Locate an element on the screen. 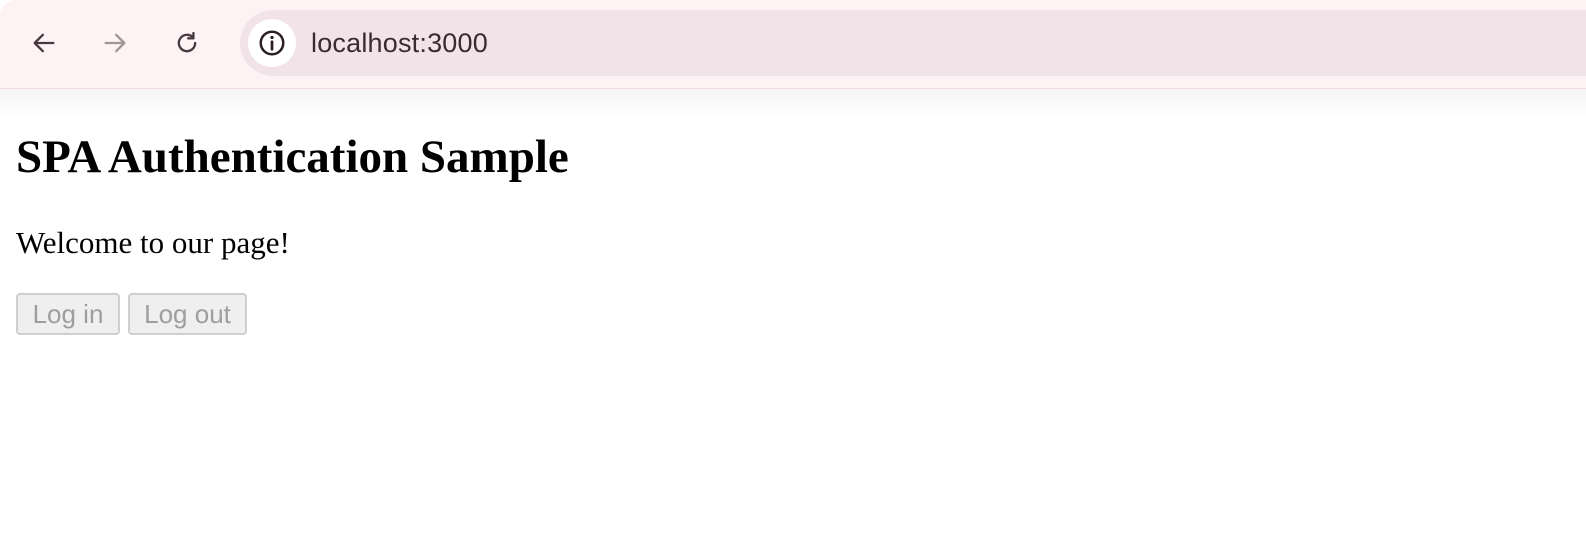 This screenshot has width=1586, height=536. url-text: localhost:3000 is located at coordinates (399, 43).